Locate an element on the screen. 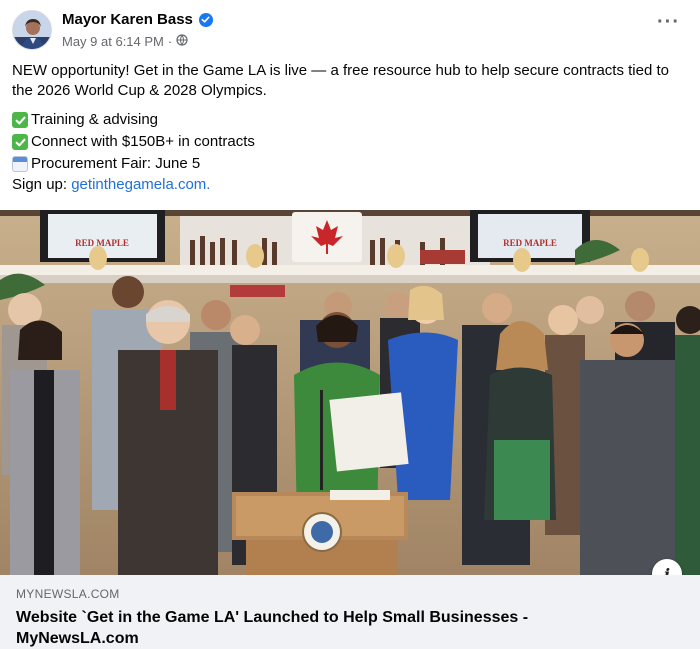 The width and height of the screenshot is (700, 649). bullet-text: Procurement Fair: June 5 is located at coordinates (116, 163).